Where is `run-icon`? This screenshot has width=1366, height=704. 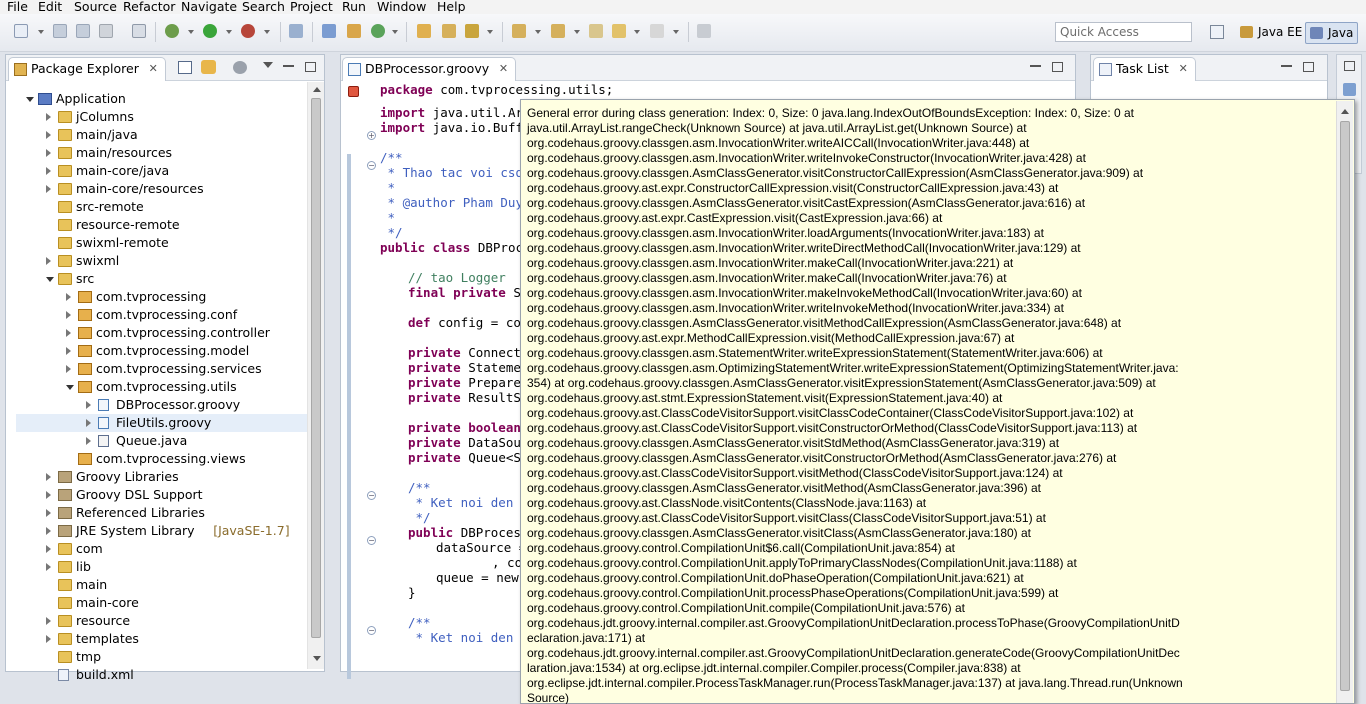
run-icon is located at coordinates (210, 31).